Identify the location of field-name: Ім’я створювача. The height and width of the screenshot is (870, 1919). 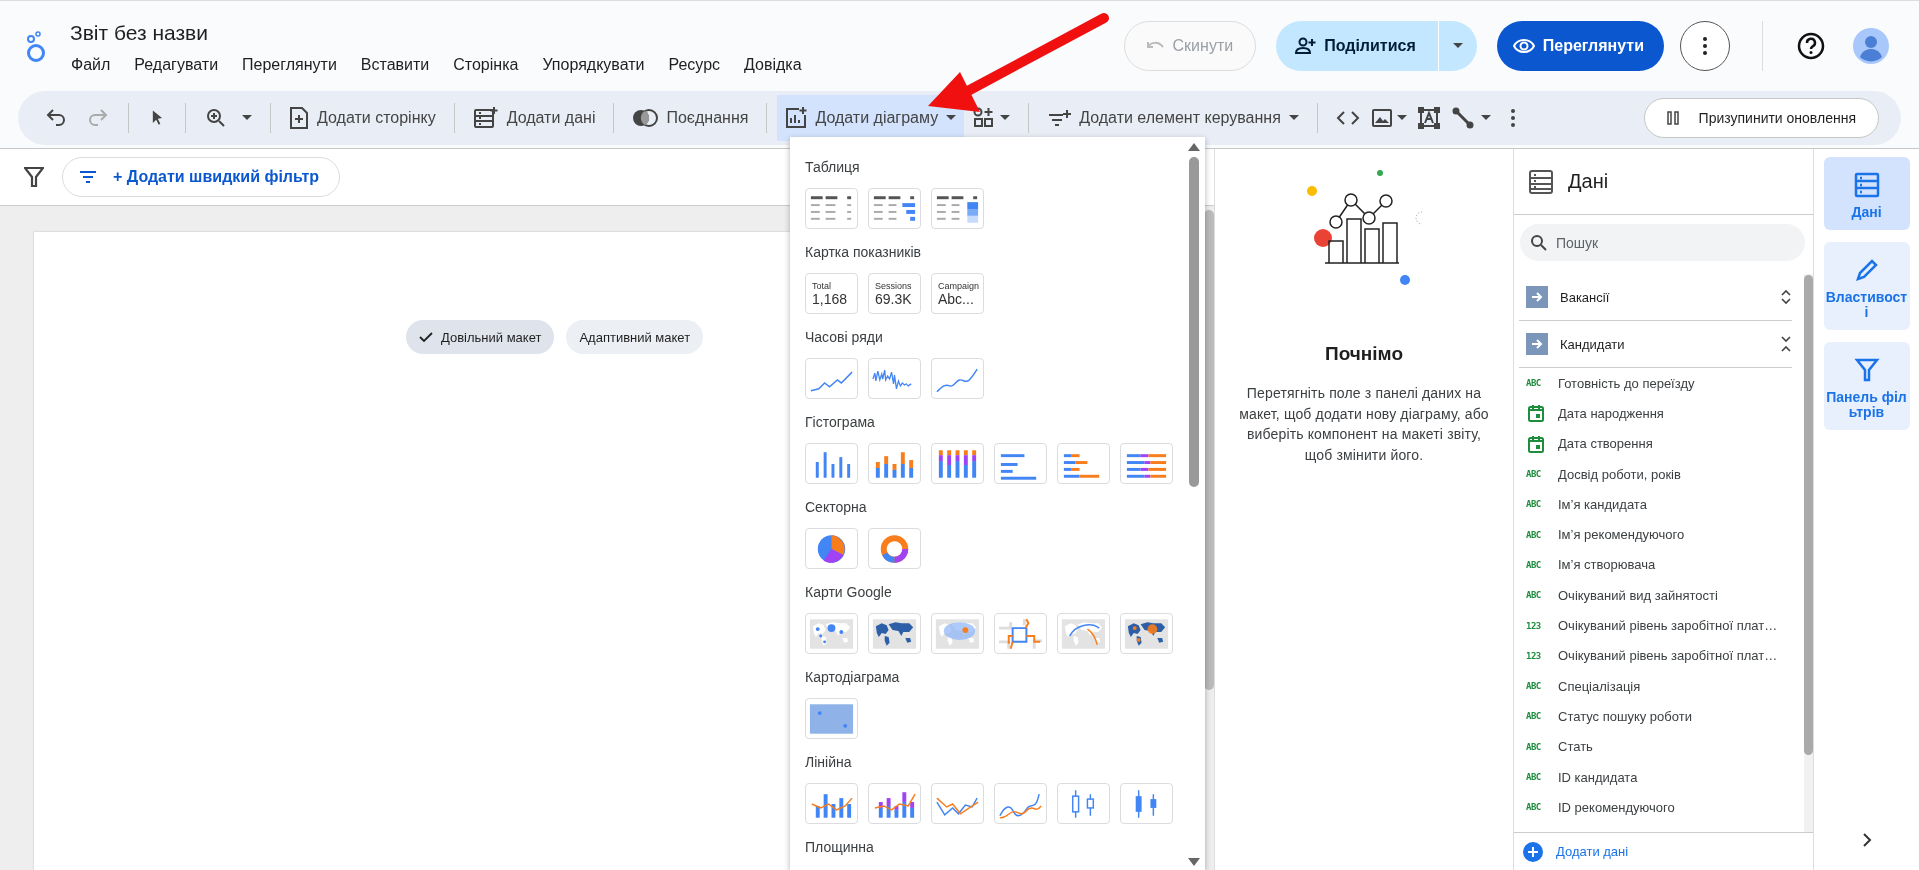
(1607, 565).